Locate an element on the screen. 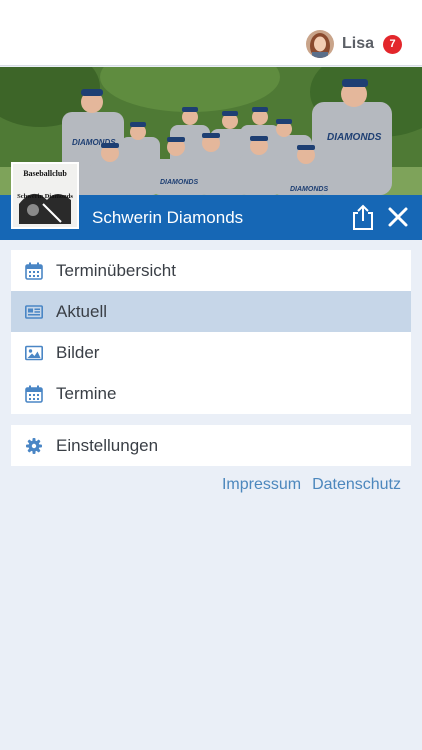 Image resolution: width=422 pixels, height=750 pixels. share-button is located at coordinates (363, 217).